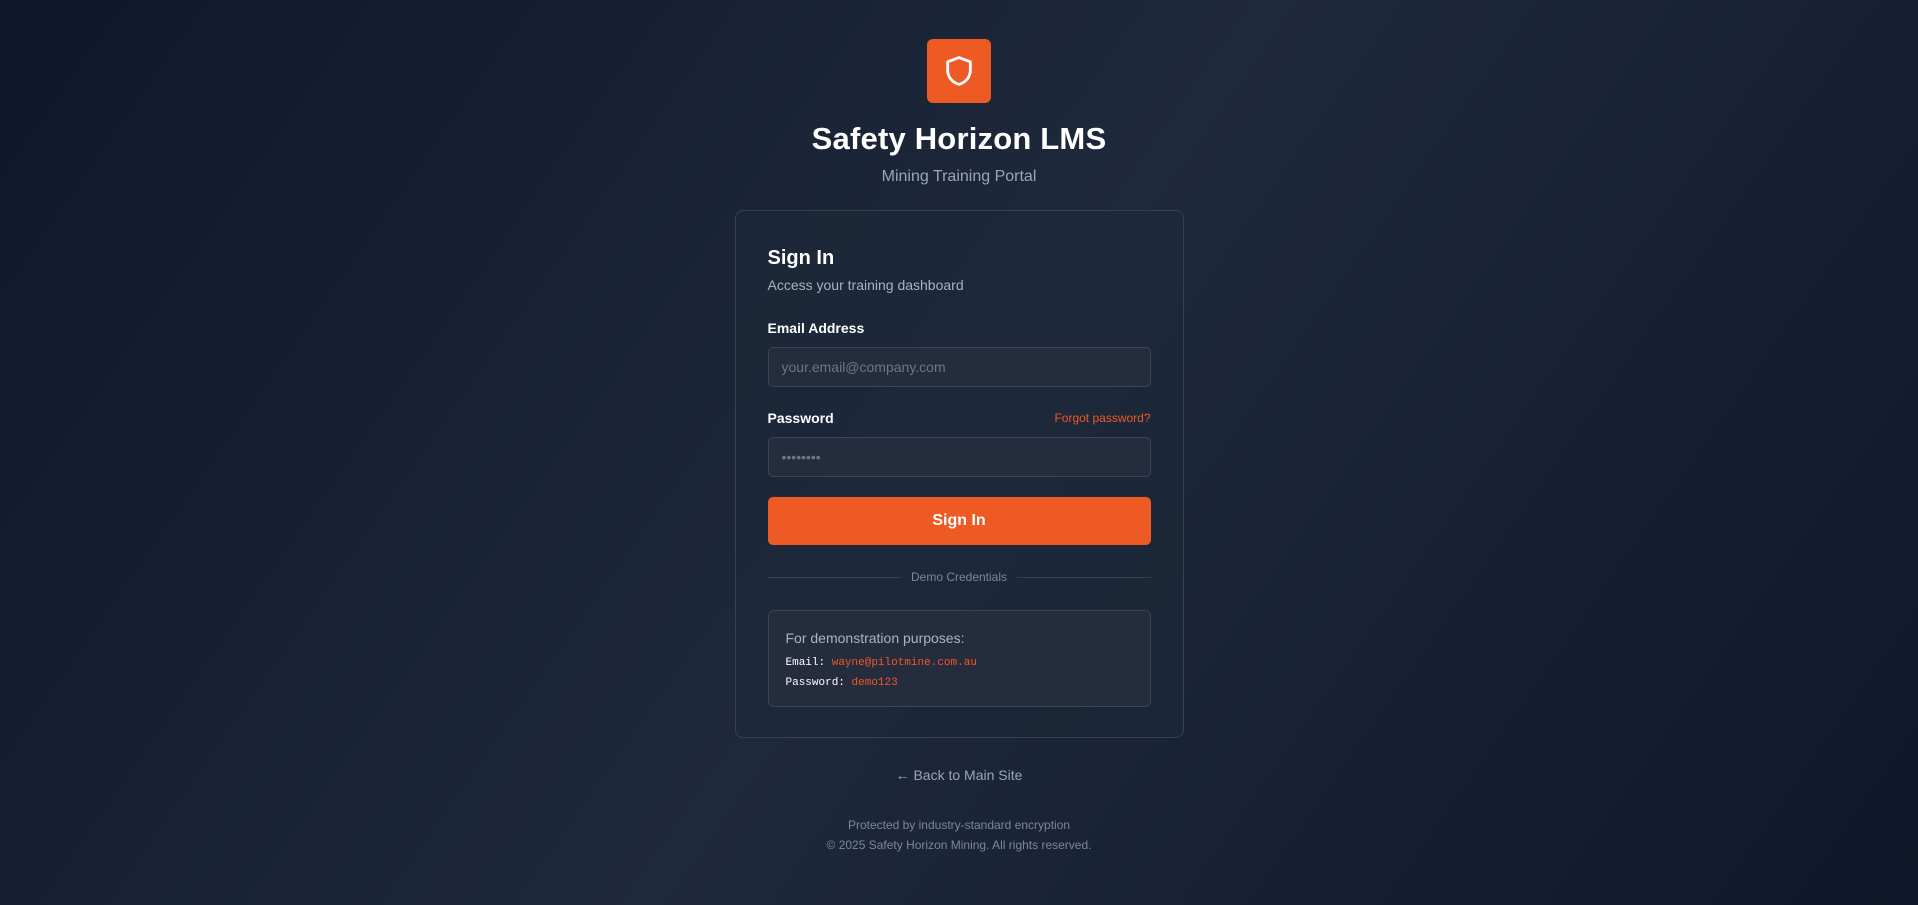  I want to click on demo-email-value: wayne@pilotmine.com.au, so click(904, 663).